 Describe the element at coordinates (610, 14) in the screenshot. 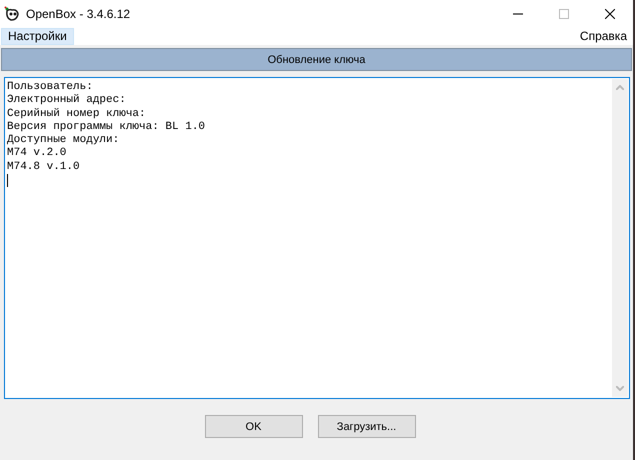

I see `close-icon` at that location.